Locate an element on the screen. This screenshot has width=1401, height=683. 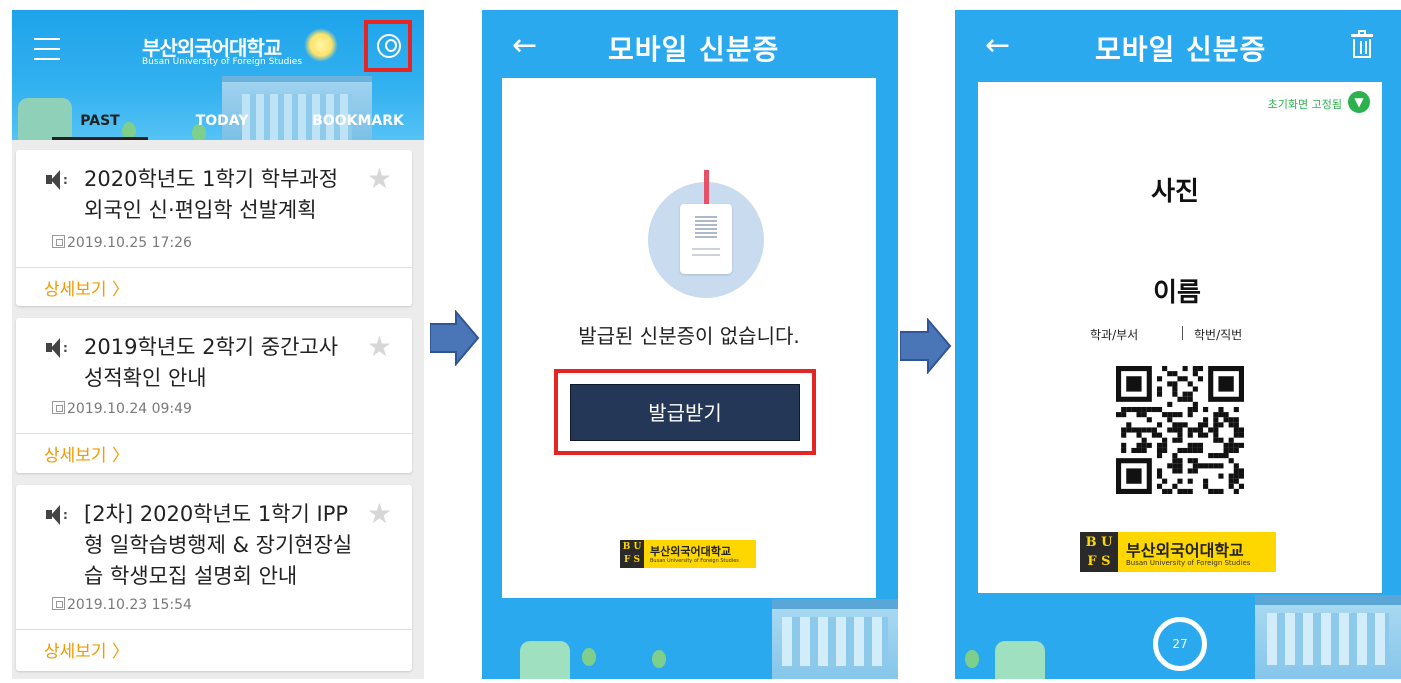
trash-icon is located at coordinates (1362, 44).